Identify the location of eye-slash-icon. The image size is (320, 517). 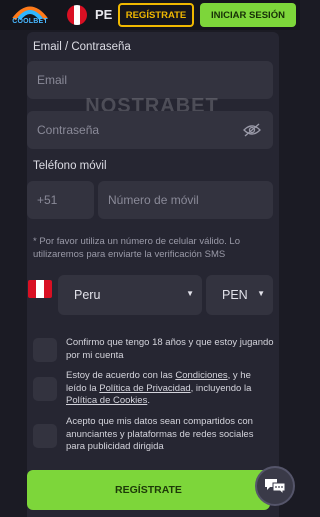
(252, 130).